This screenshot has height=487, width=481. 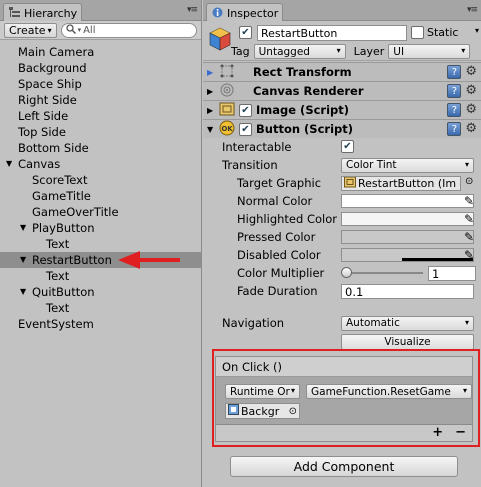 I want to click on transition-row: Transition Color Tint ▾, so click(x=342, y=165).